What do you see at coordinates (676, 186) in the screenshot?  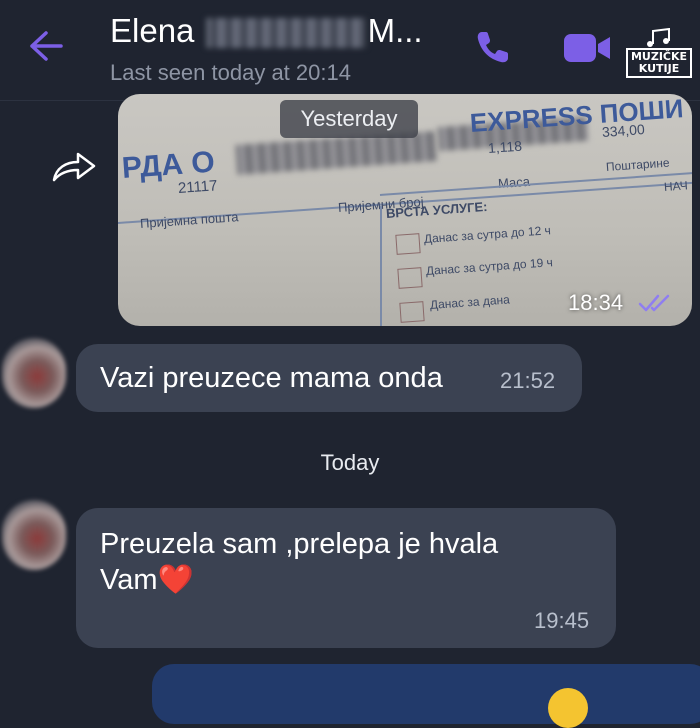 I see `doc-label-nac: НАЧ` at bounding box center [676, 186].